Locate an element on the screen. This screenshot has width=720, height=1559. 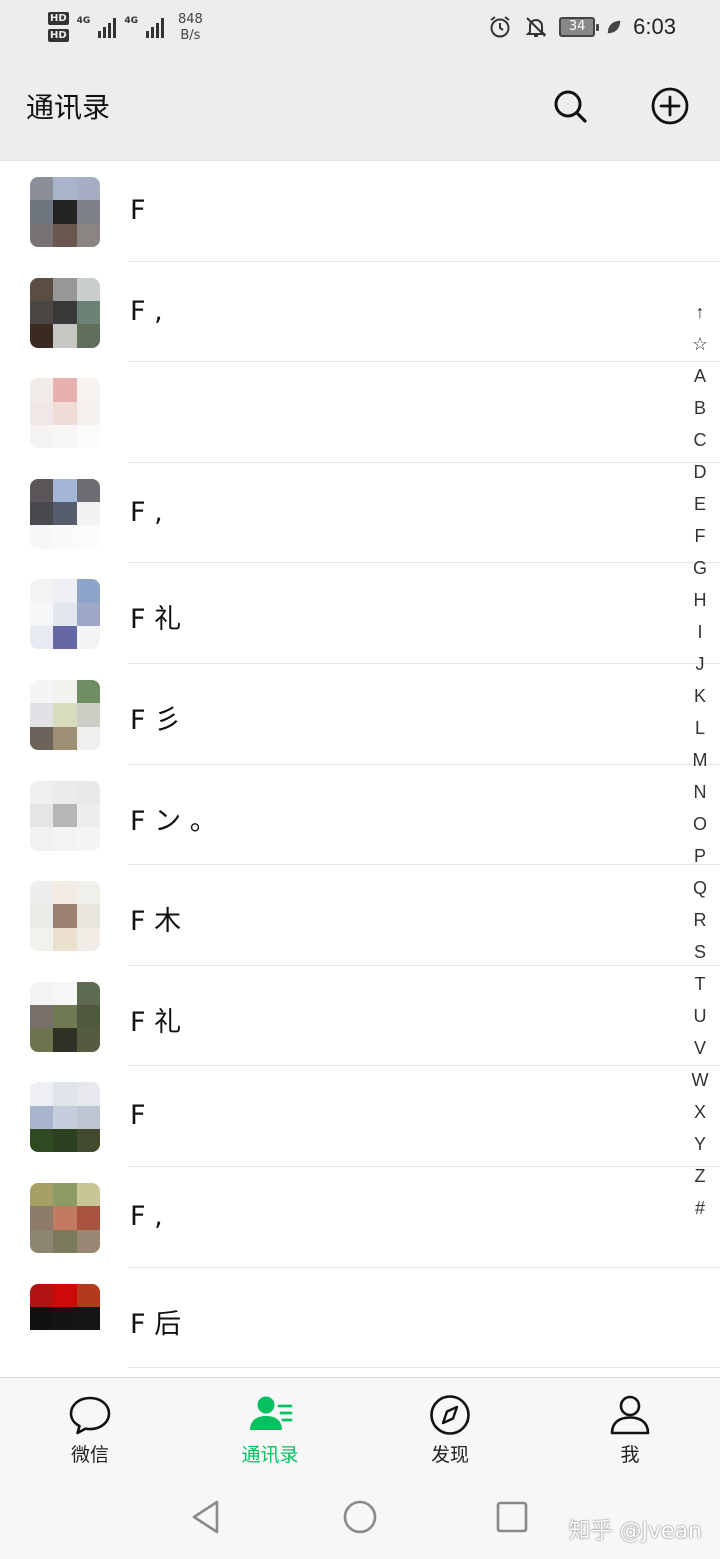
contact-name: F 后 is located at coordinates (156, 1324).